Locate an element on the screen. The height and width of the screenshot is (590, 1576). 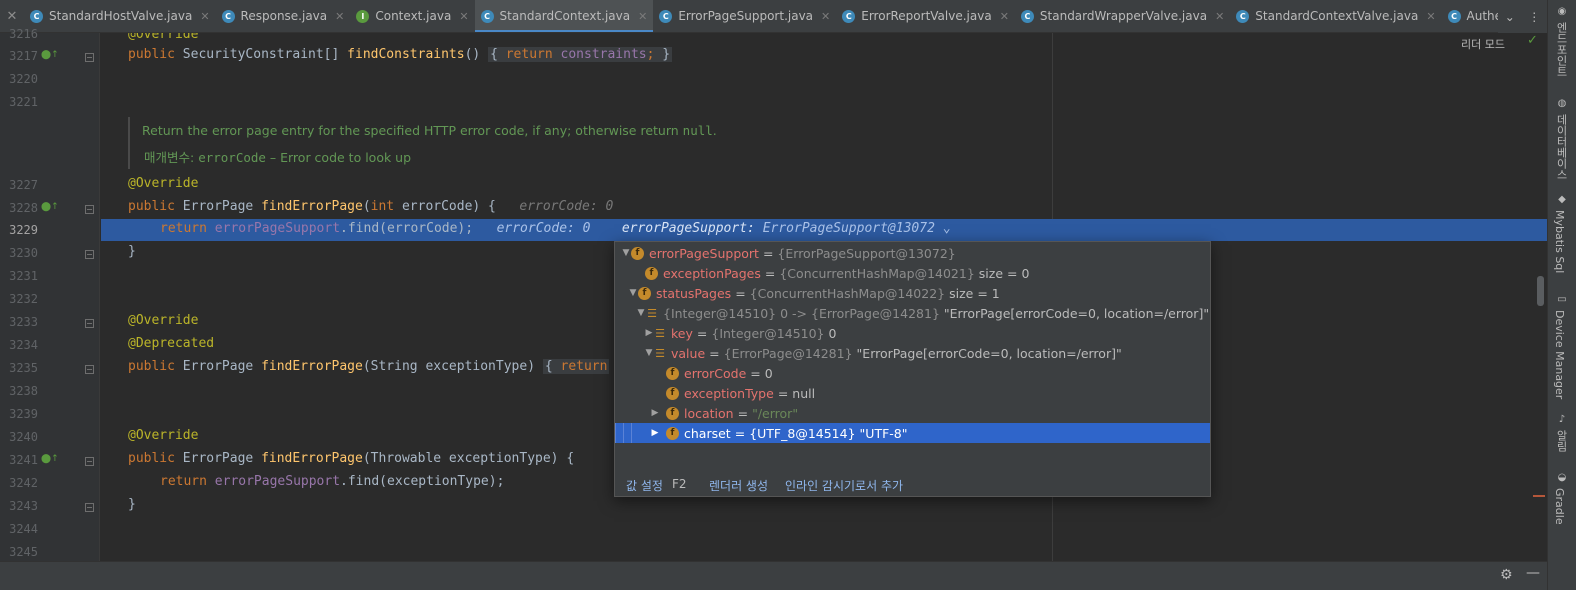
tab-standardcontextvalve: C StandardContextValve.java ✕ is located at coordinates (1335, 16).